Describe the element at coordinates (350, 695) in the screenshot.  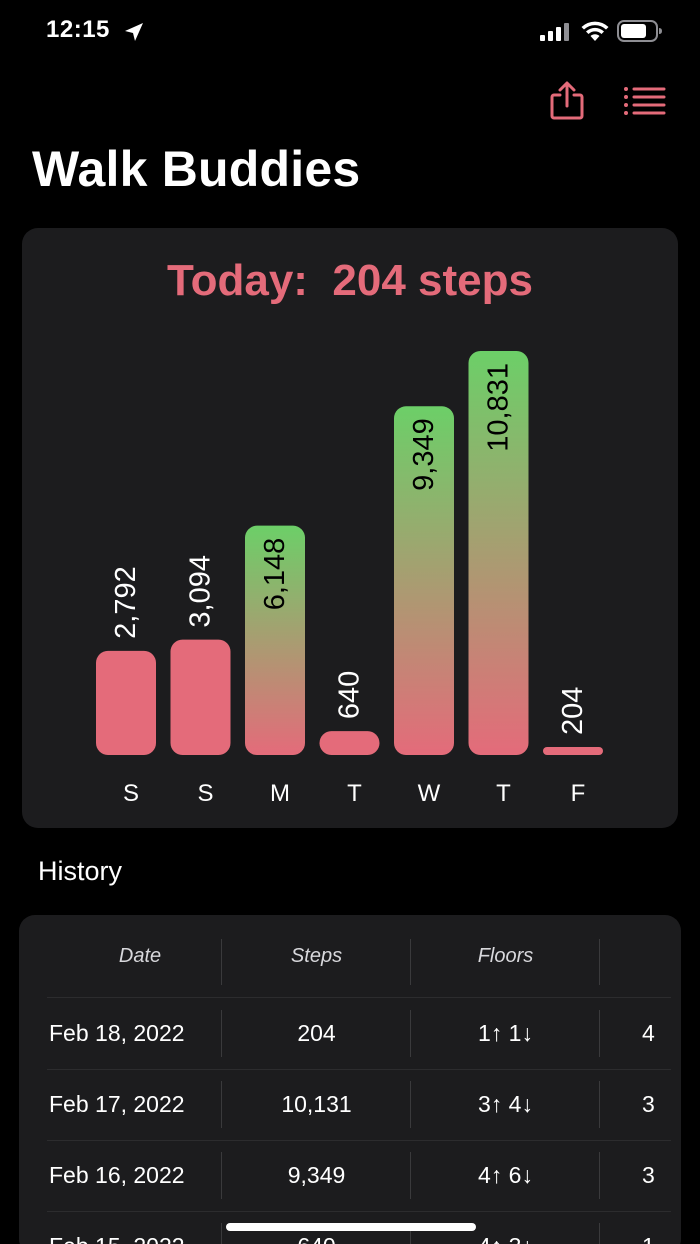
I see `bar-value-label: 640` at that location.